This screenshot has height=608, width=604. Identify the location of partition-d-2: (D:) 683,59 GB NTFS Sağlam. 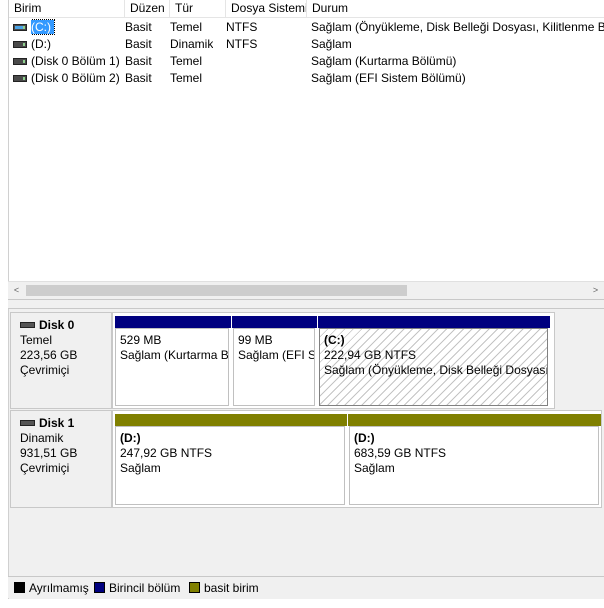
(474, 459).